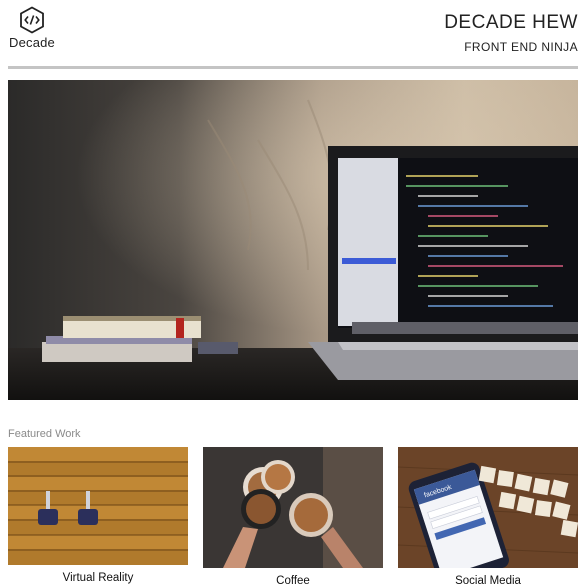 The image size is (587, 588). I want to click on logo: Decade, so click(32, 28).